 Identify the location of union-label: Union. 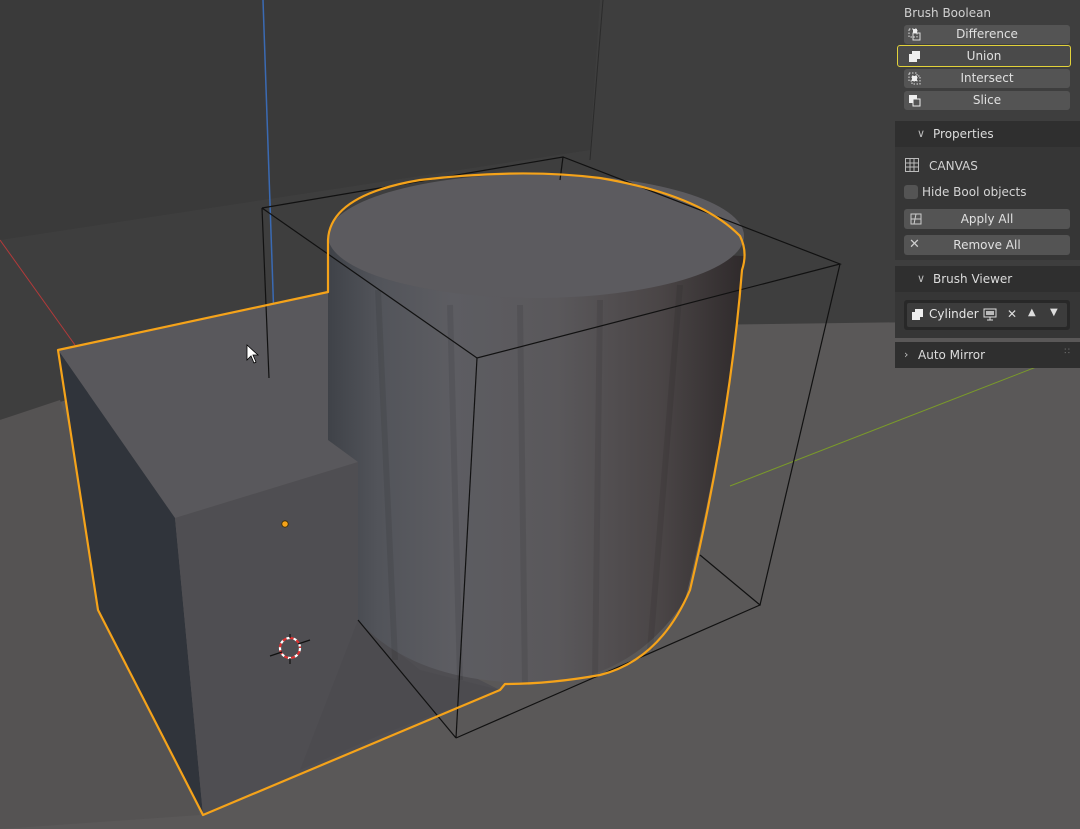
(984, 56).